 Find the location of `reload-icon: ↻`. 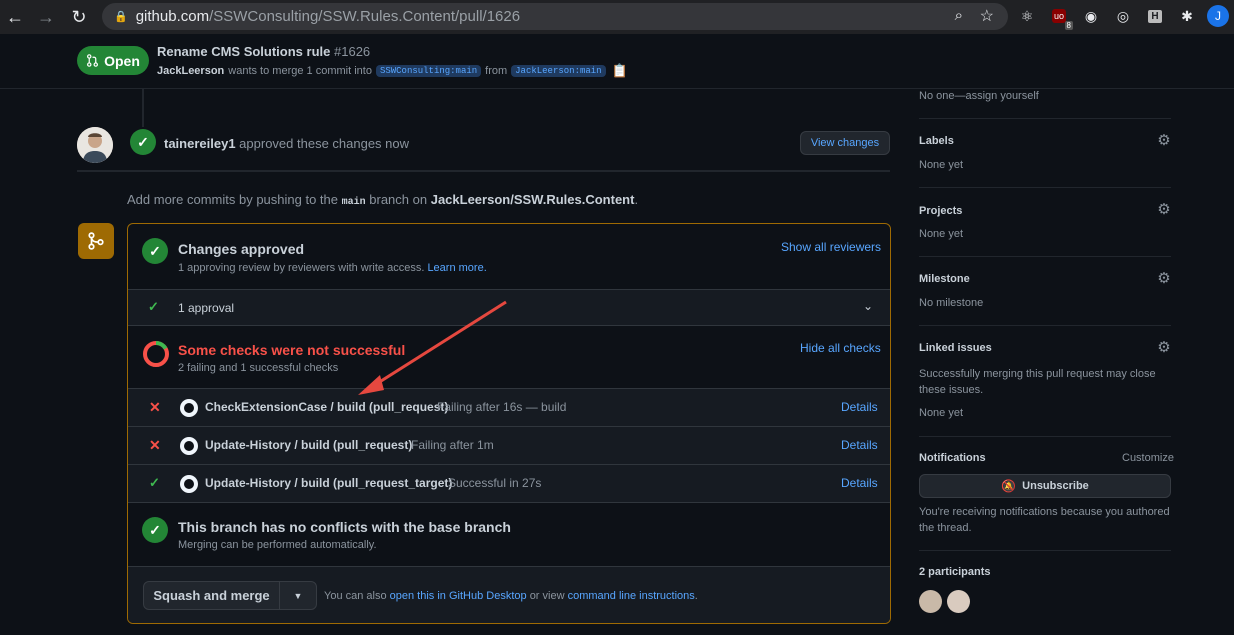

reload-icon: ↻ is located at coordinates (79, 17).